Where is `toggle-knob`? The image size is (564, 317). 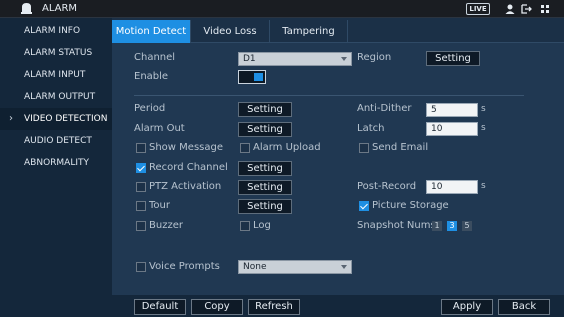 toggle-knob is located at coordinates (258, 77).